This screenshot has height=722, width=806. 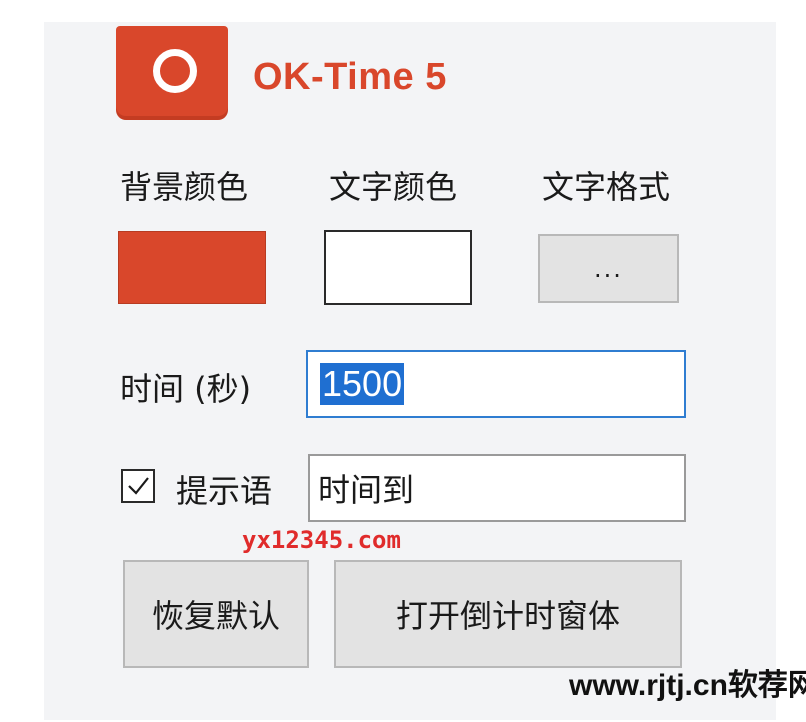 What do you see at coordinates (398, 267) in the screenshot?
I see `text-color-swatch` at bounding box center [398, 267].